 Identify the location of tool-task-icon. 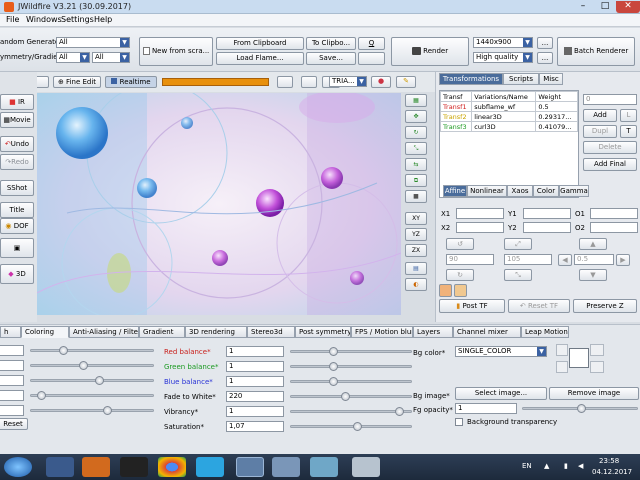
(366, 467).